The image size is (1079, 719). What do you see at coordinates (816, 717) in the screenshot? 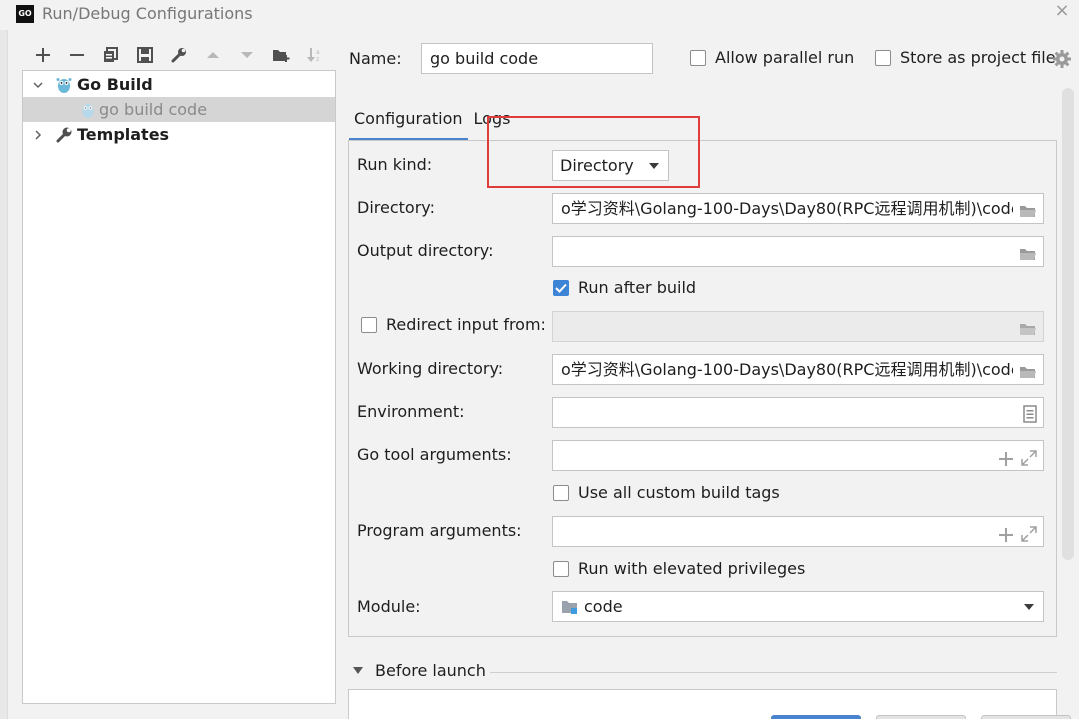
I see `ok-button` at bounding box center [816, 717].